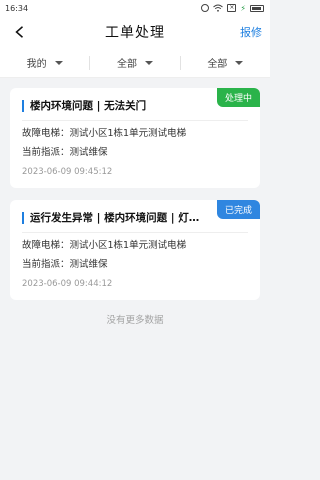  I want to click on page-title: 工单处理, so click(135, 33).